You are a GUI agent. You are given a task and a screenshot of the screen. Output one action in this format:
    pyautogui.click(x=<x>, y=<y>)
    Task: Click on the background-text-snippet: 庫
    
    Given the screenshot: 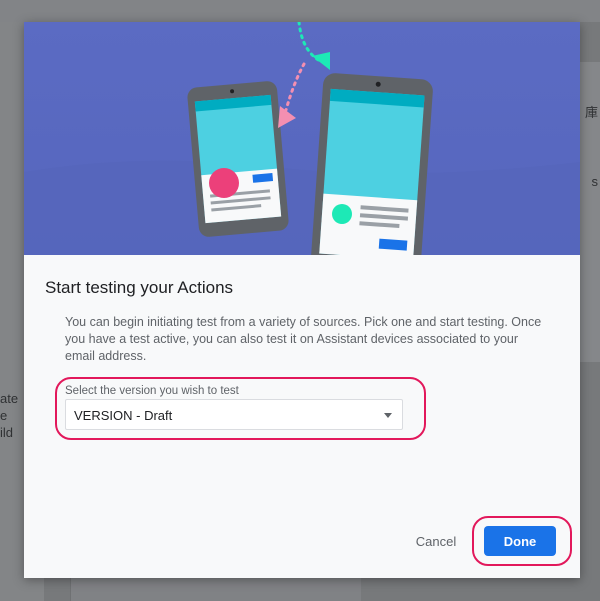 What is the action you would take?
    pyautogui.click(x=591, y=112)
    